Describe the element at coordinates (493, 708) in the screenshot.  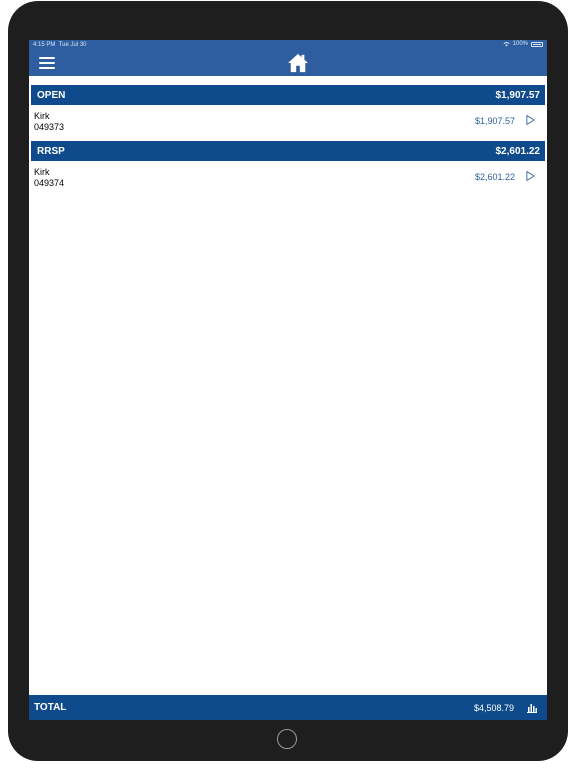
I see `total-value: $4,508.79` at that location.